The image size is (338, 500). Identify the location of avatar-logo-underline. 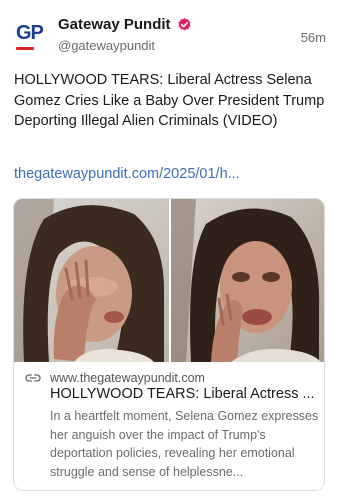
(25, 48).